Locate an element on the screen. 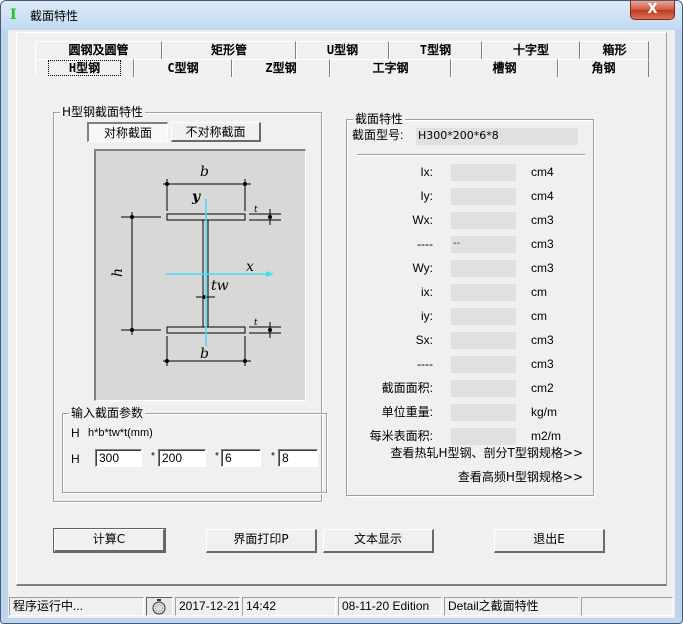 This screenshot has height=624, width=683. tab-label: U型钢 is located at coordinates (342, 50).